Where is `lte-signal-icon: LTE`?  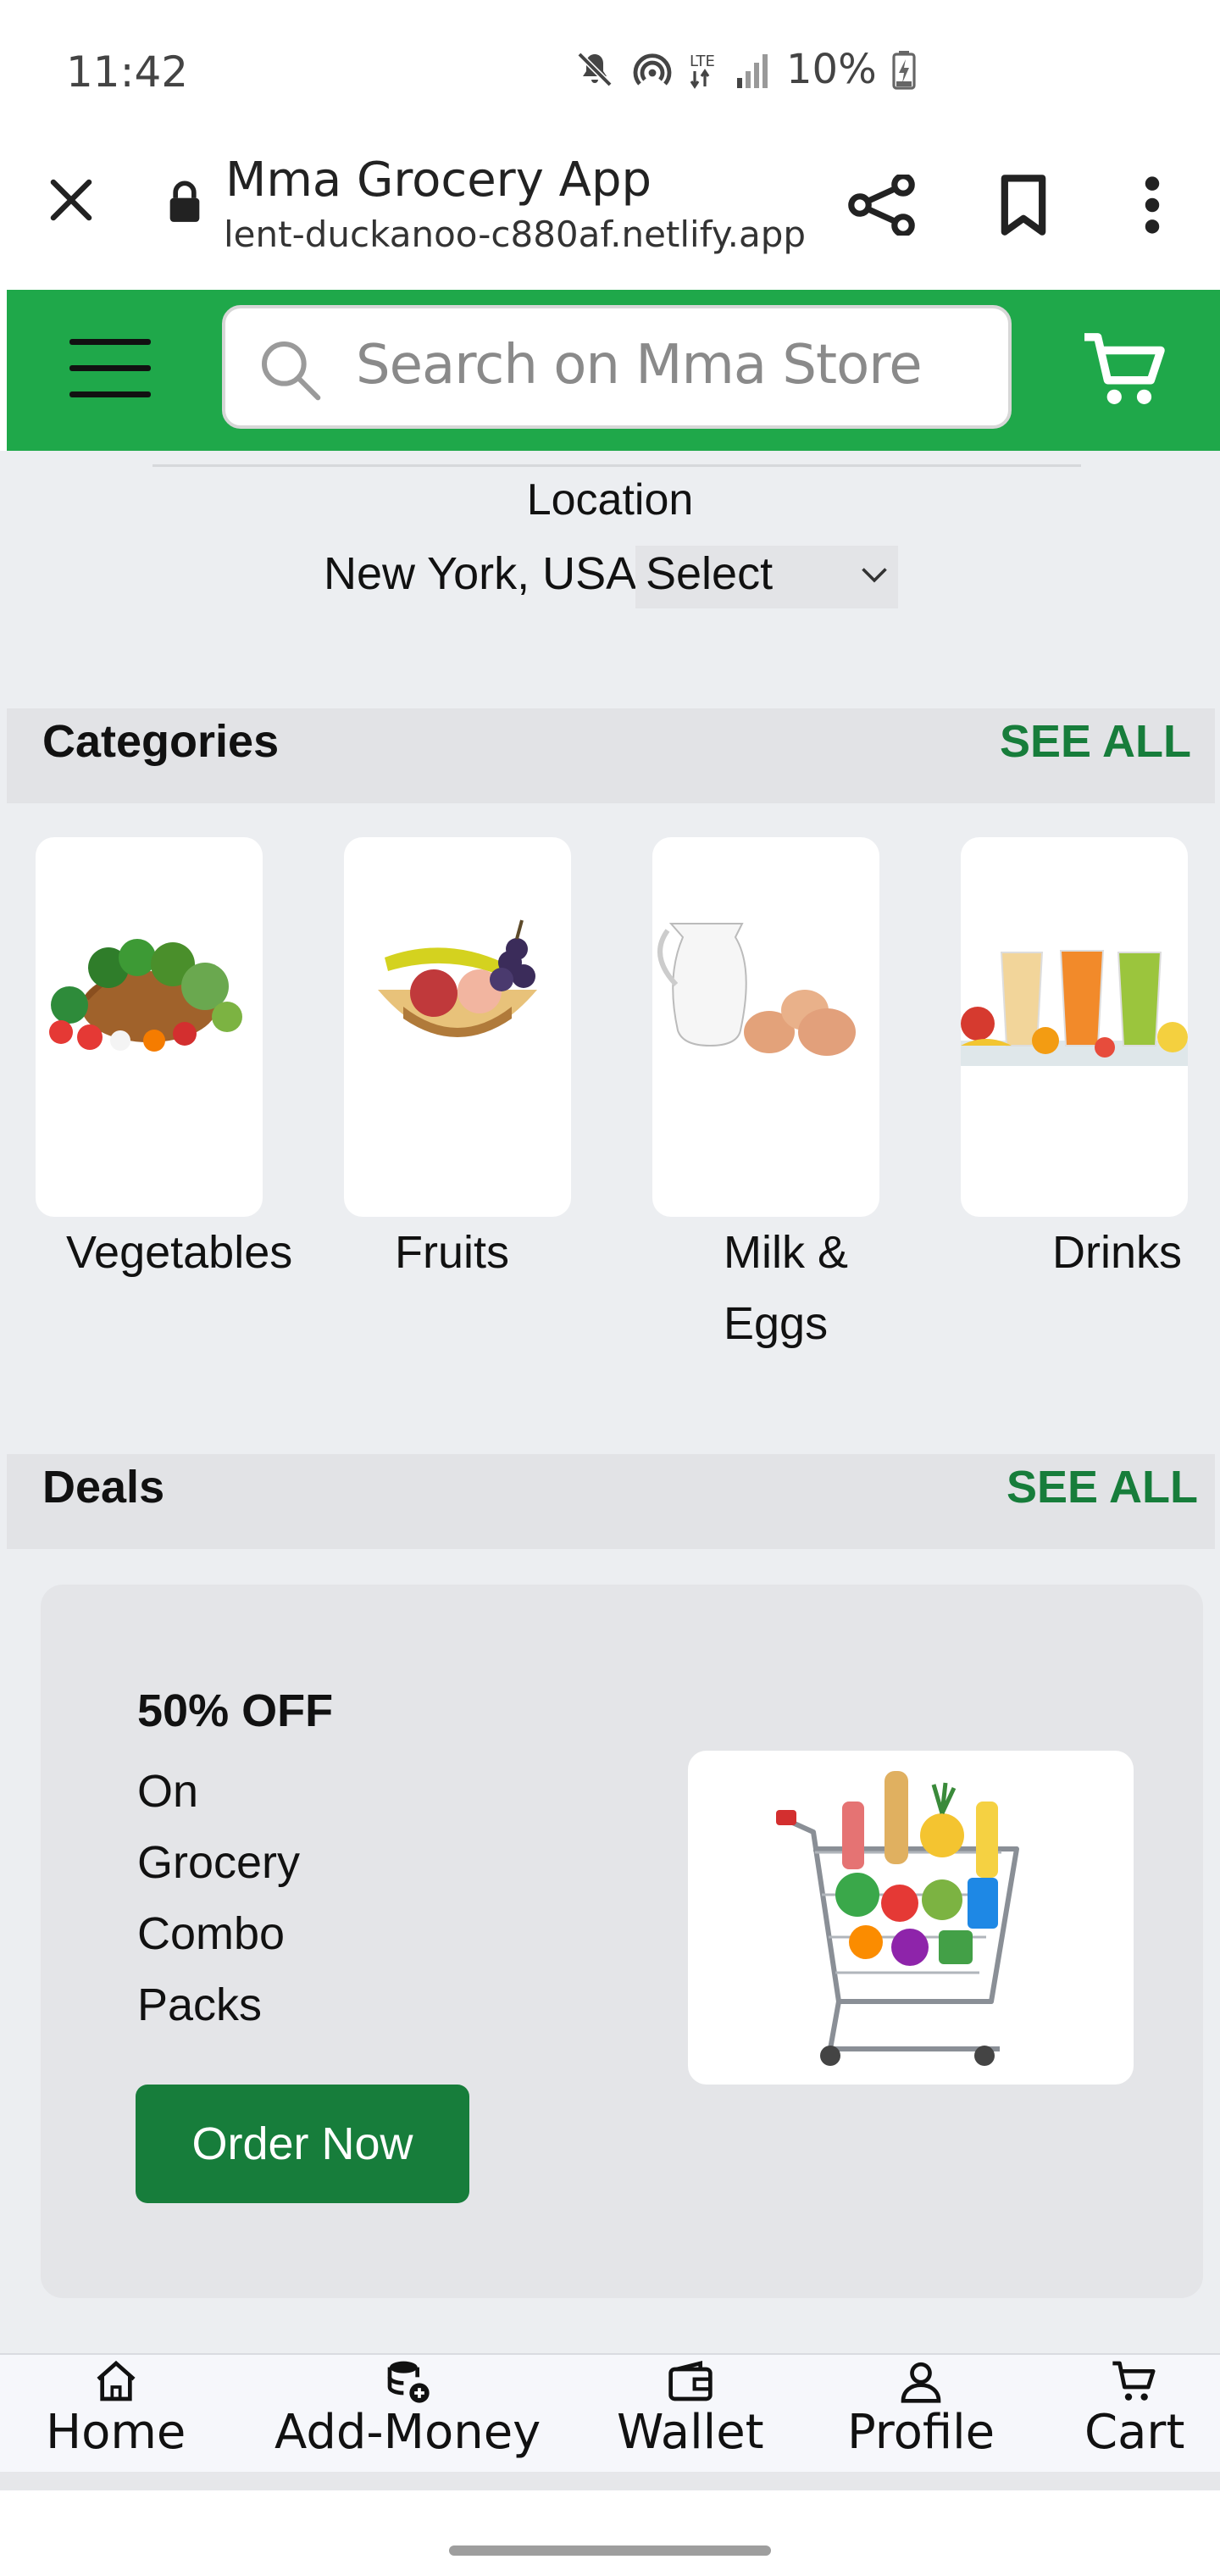
lte-signal-icon: LTE is located at coordinates (729, 71).